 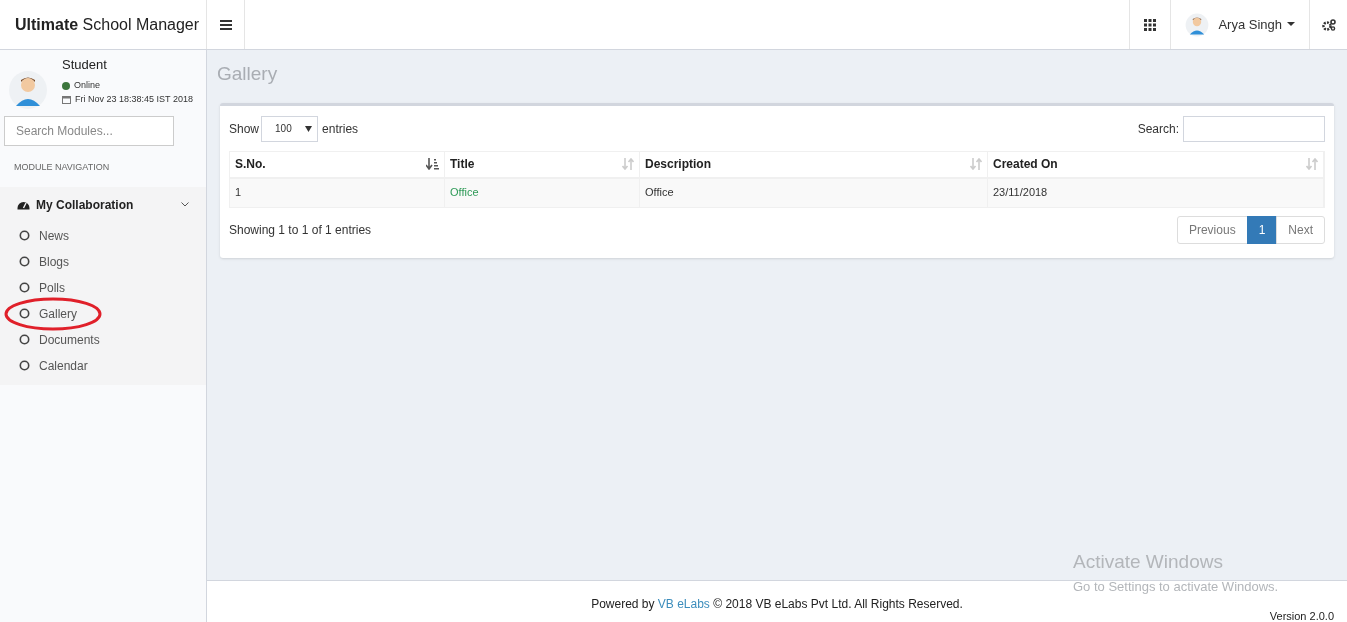 I want to click on activation-message: Go to Settings to activate Windows., so click(x=1176, y=586).